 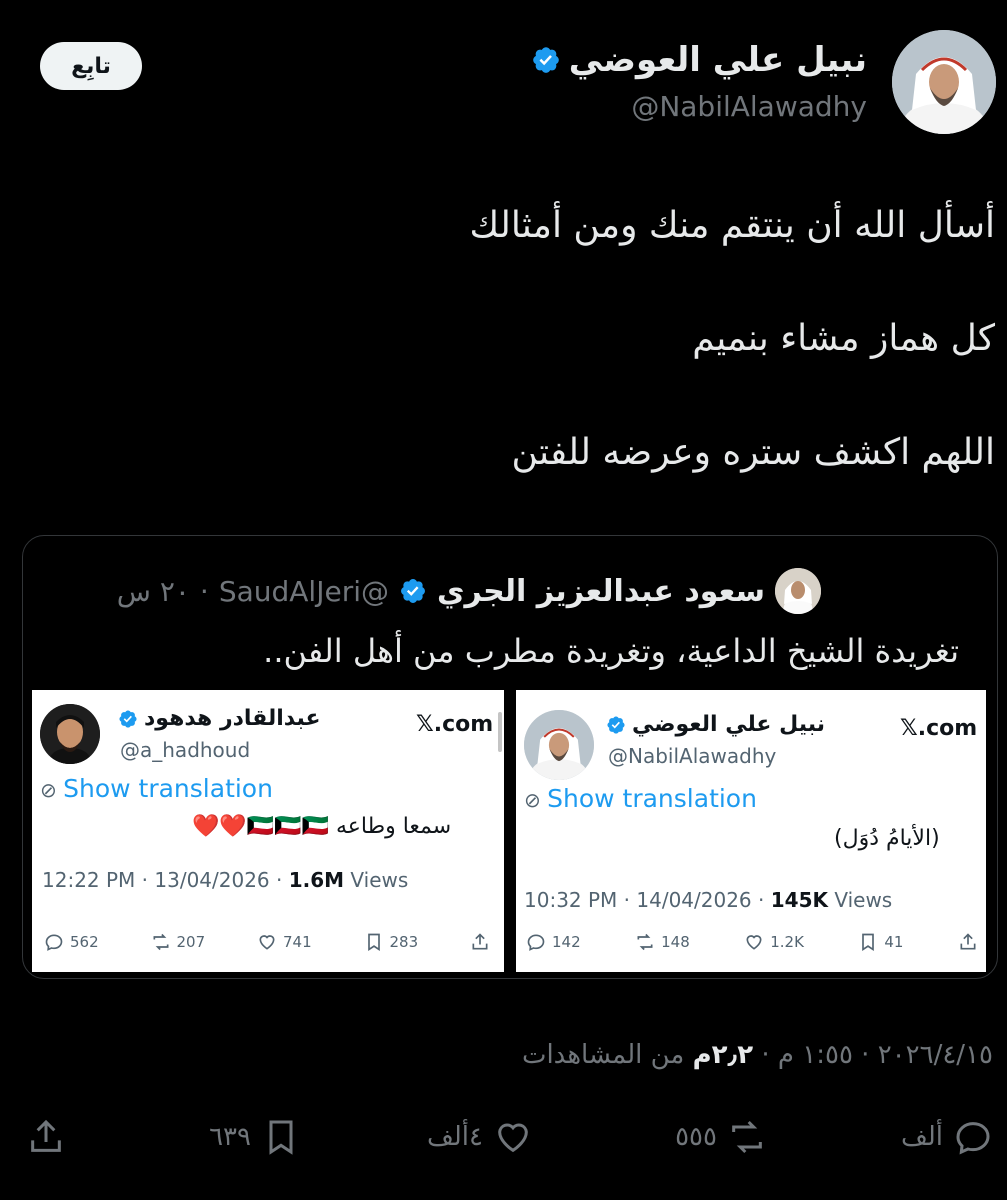 What do you see at coordinates (944, 82) in the screenshot?
I see `author-avatar` at bounding box center [944, 82].